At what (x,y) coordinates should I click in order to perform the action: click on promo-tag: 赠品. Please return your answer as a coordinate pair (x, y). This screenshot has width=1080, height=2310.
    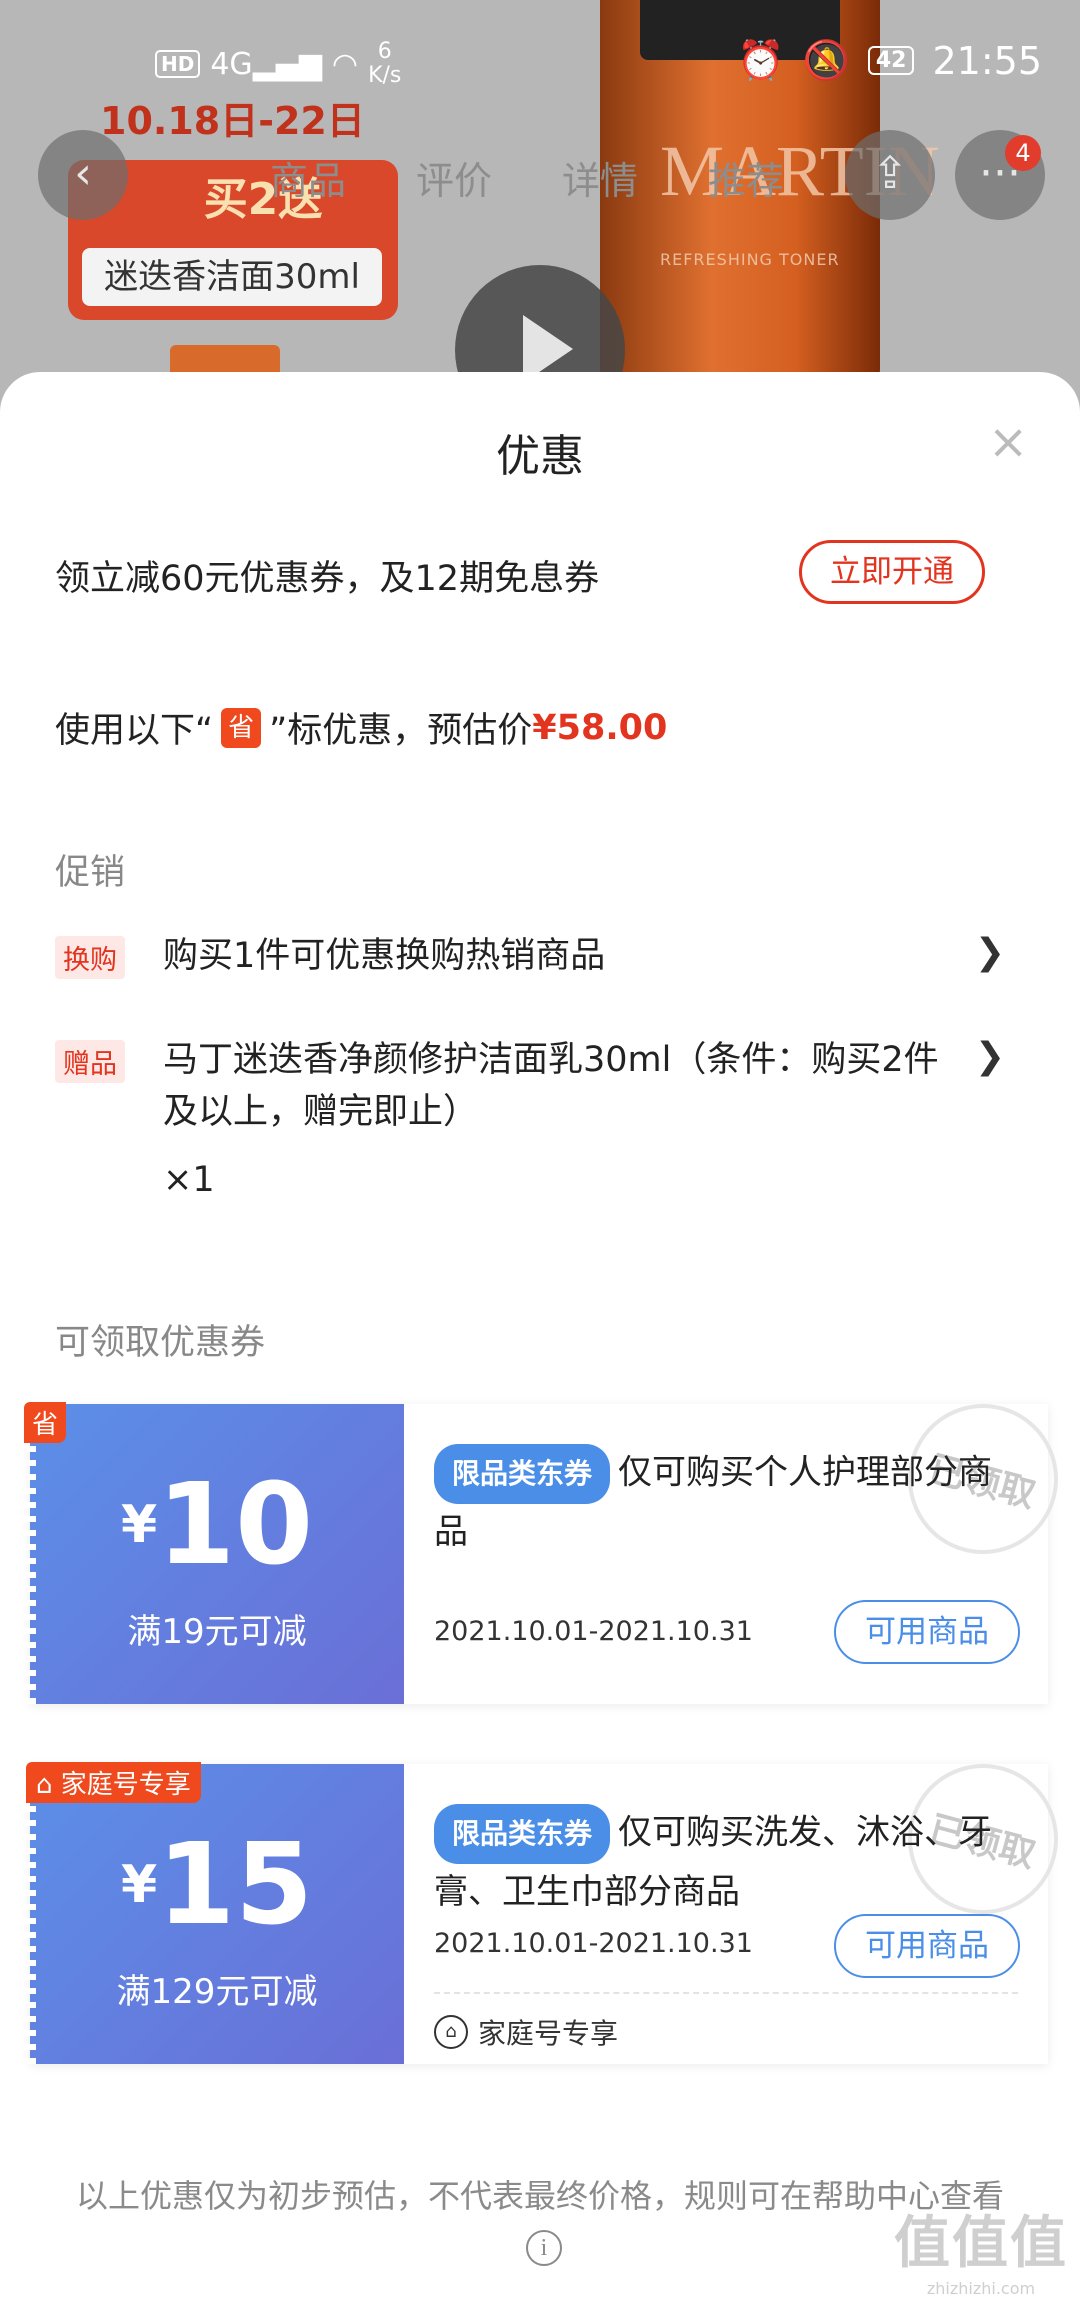
    Looking at the image, I should click on (90, 1061).